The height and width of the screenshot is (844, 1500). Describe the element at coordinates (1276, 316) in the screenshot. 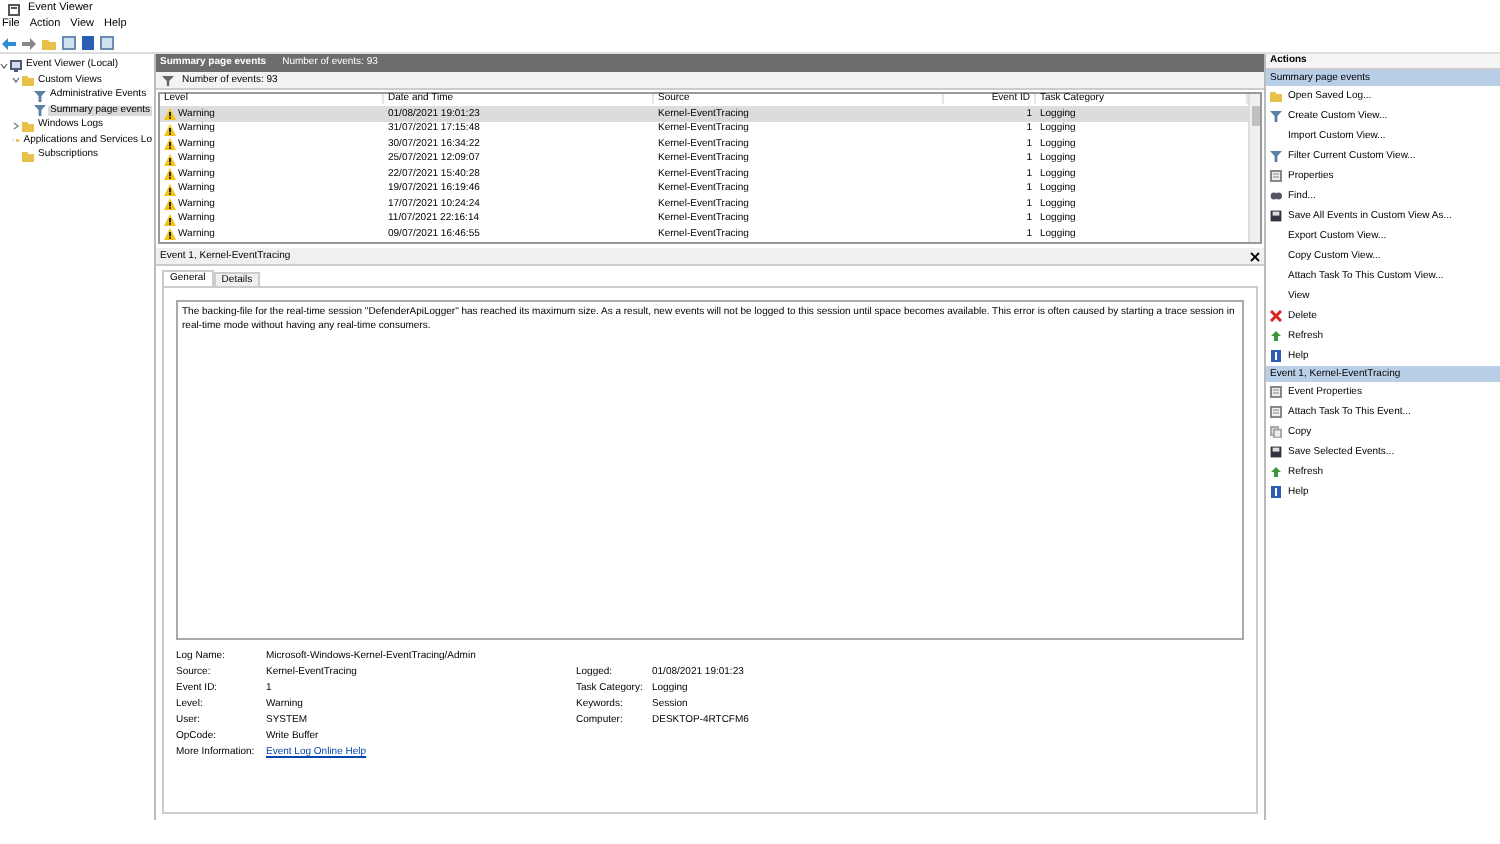

I see `delete-icon` at that location.